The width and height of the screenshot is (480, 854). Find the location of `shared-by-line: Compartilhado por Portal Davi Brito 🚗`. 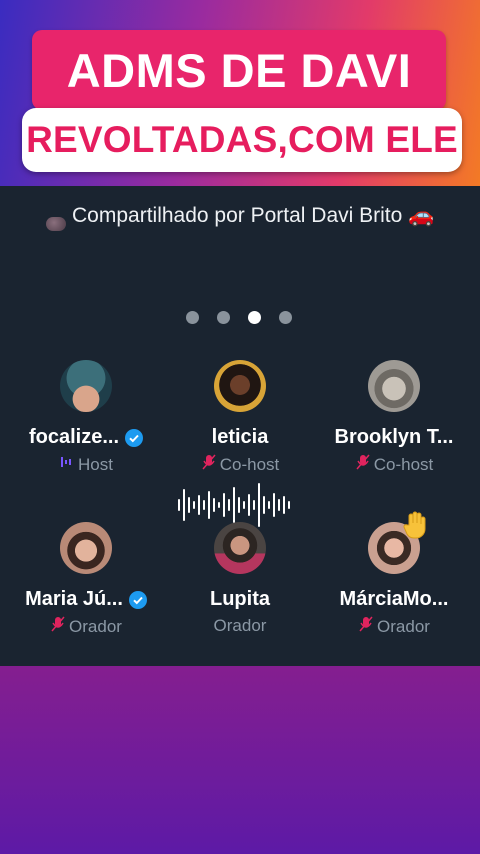

shared-by-line: Compartilhado por Portal Davi Brito 🚗 is located at coordinates (246, 215).